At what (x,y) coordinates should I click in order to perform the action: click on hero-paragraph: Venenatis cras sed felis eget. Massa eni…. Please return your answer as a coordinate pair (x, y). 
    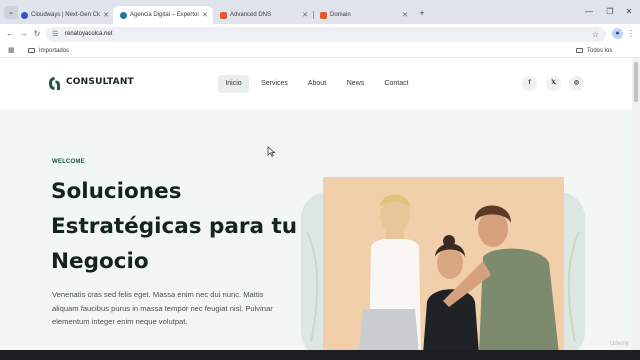
    Looking at the image, I should click on (162, 308).